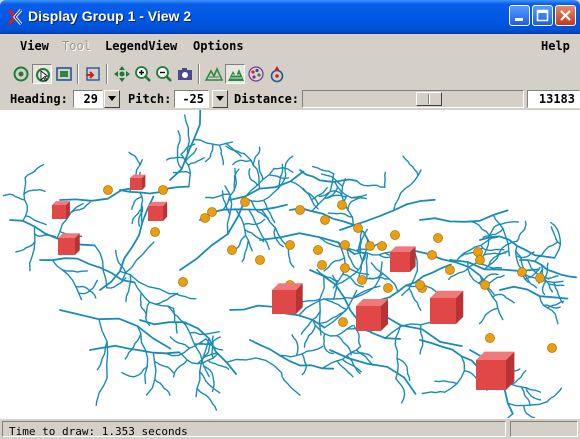  I want to click on close-icon, so click(565, 15).